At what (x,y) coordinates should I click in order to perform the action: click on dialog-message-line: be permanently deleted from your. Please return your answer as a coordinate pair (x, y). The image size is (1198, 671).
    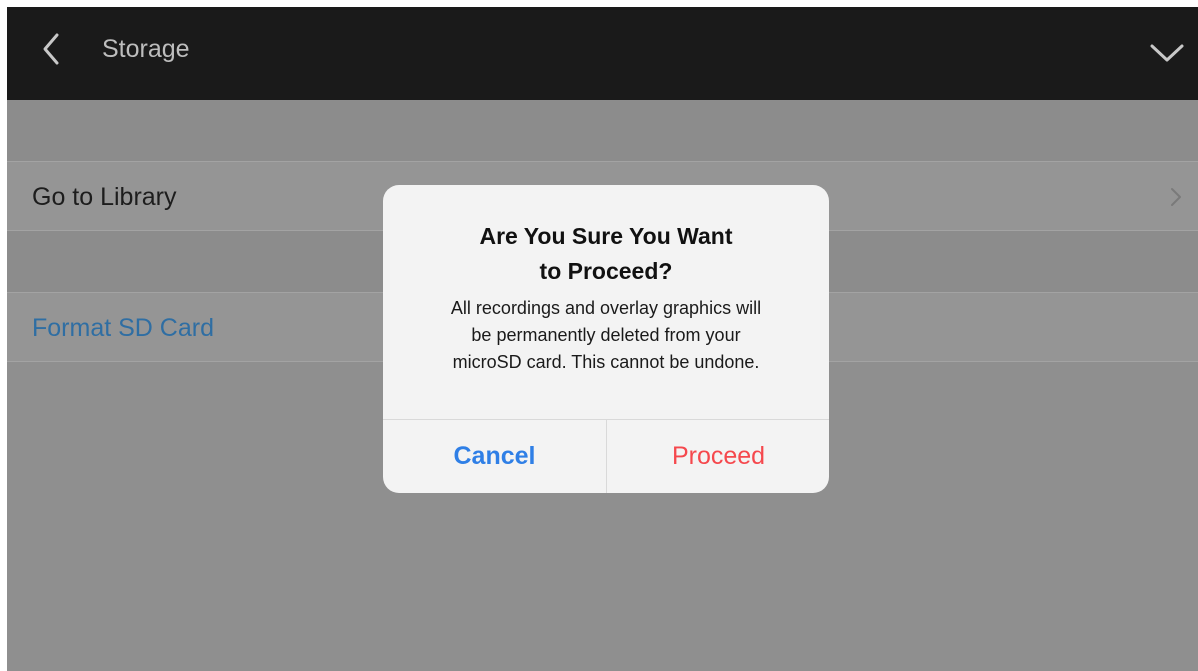
    Looking at the image, I should click on (606, 335).